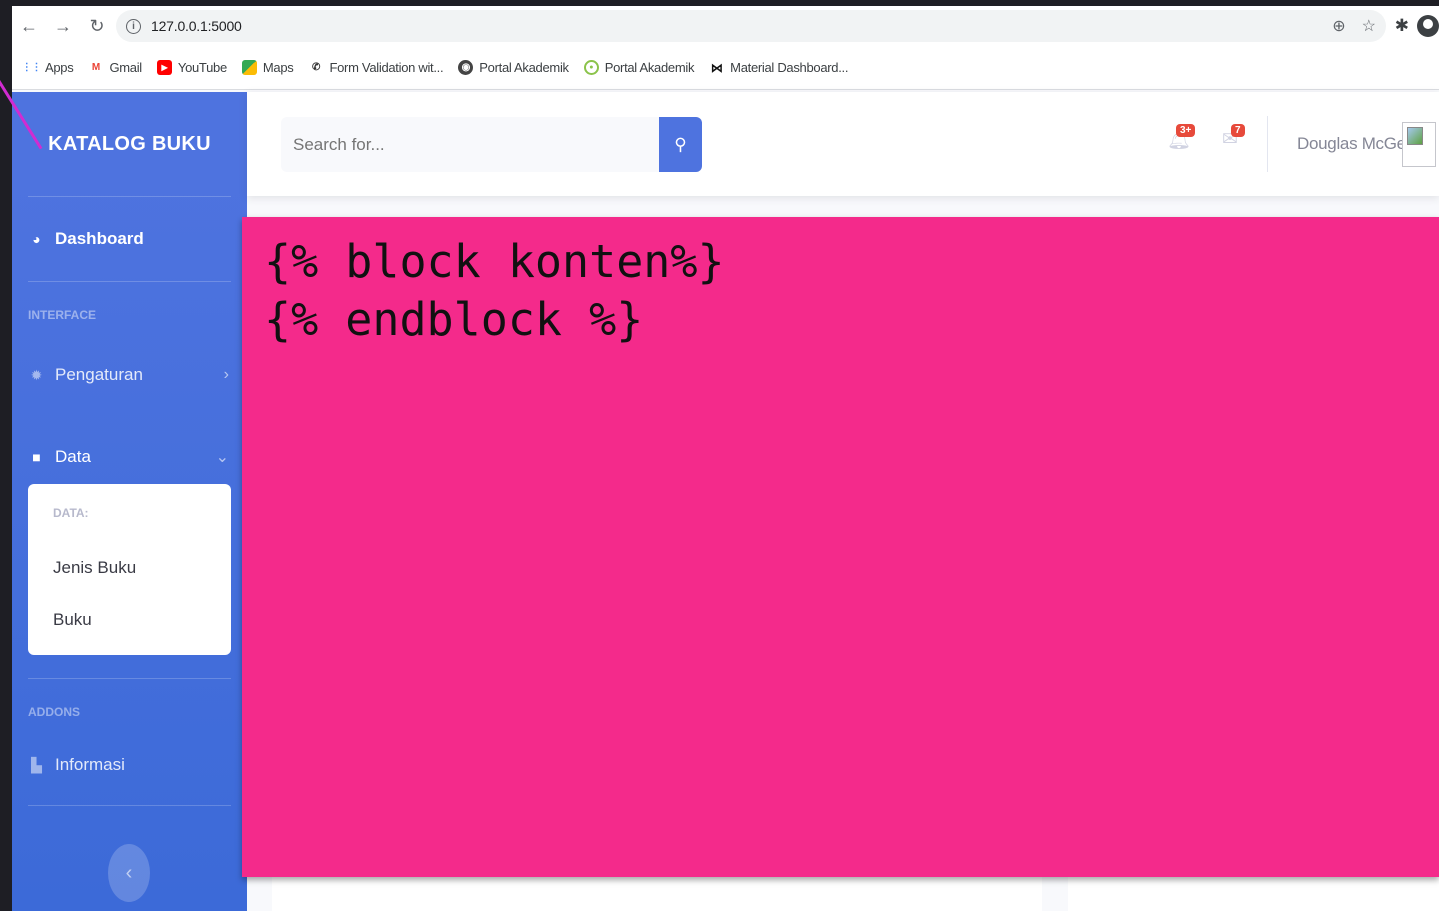 This screenshot has height=911, width=1439. What do you see at coordinates (133, 26) in the screenshot?
I see `site-info-icon: i` at bounding box center [133, 26].